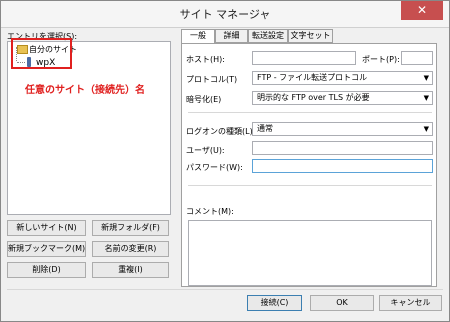 The height and width of the screenshot is (322, 450). Describe the element at coordinates (205, 150) in the screenshot. I see `user-label: ユーザ(U):` at that location.